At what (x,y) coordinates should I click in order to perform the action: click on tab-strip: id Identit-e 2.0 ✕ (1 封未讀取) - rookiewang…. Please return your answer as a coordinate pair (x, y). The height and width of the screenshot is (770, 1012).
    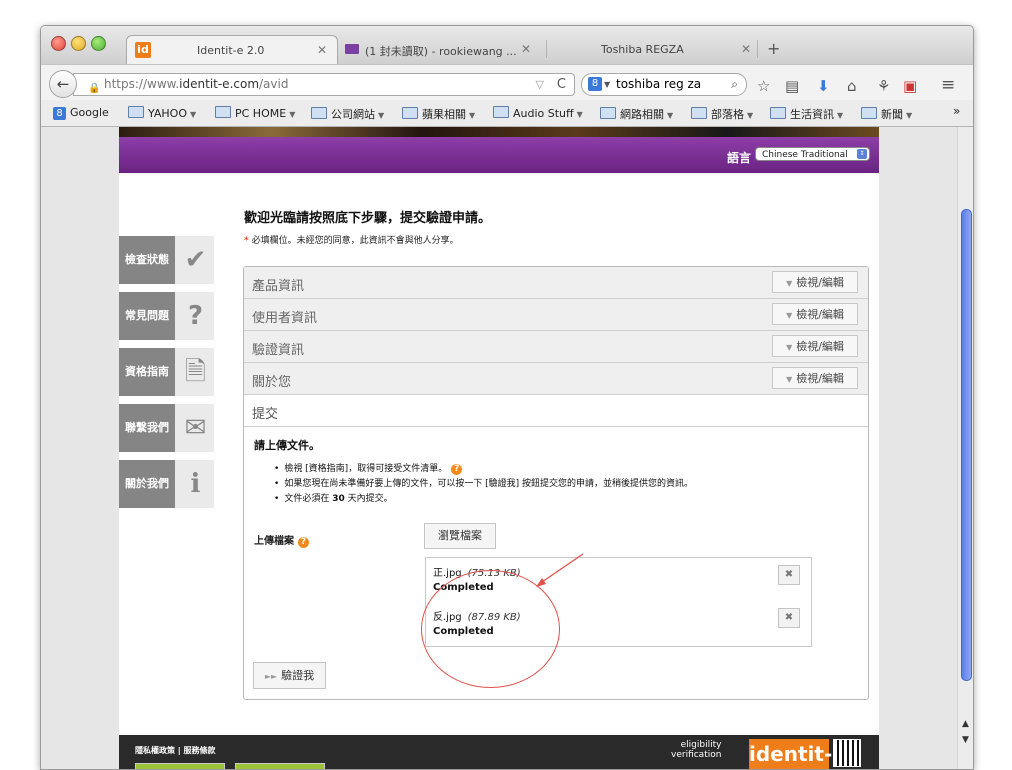
    Looking at the image, I should click on (507, 45).